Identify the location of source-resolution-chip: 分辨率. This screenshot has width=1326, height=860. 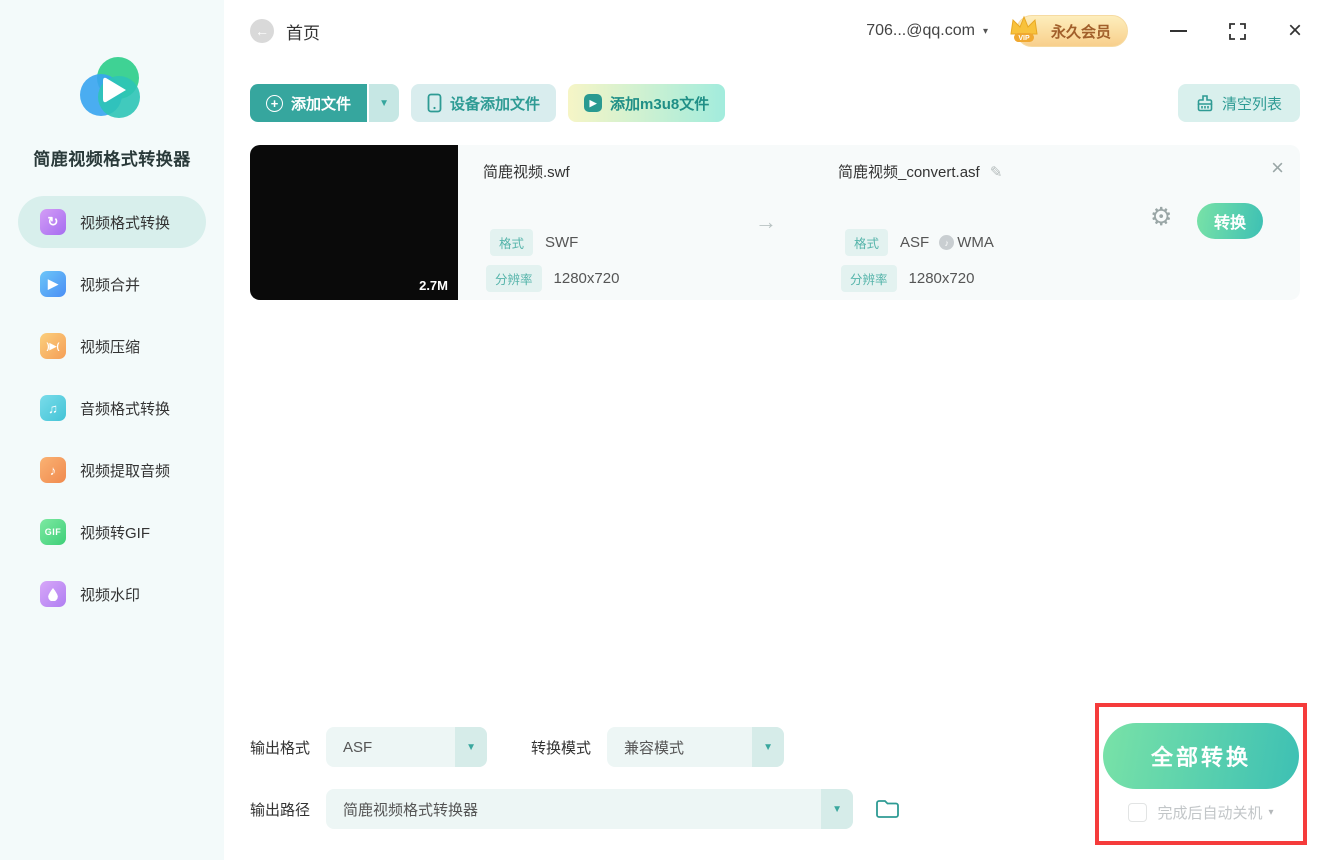
(514, 278).